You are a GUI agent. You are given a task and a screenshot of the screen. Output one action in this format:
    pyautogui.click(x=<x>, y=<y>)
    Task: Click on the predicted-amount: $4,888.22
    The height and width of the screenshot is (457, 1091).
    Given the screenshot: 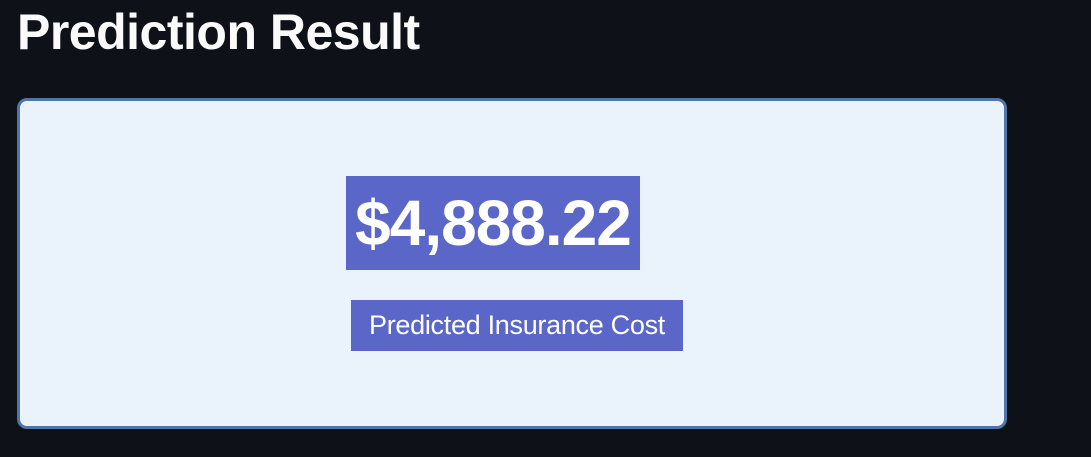 What is the action you would take?
    pyautogui.click(x=493, y=223)
    